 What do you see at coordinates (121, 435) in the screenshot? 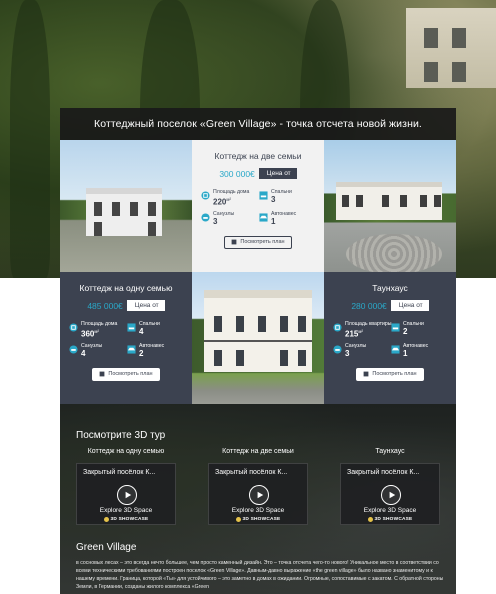
I see `tour-heading: Посмотрите 3D тур` at bounding box center [121, 435].